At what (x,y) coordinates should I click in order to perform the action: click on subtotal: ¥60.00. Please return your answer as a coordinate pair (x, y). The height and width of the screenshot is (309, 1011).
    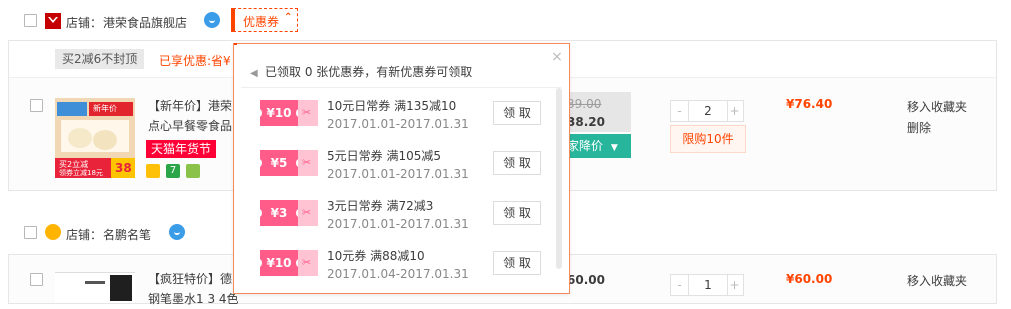
    Looking at the image, I should click on (809, 279).